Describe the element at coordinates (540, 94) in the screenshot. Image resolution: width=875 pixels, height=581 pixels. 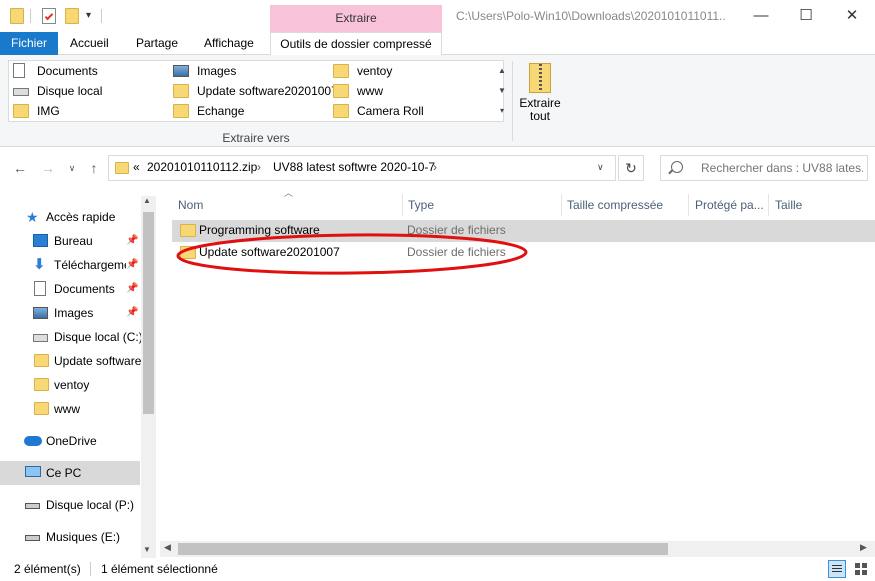
I see `extract-all-button: Extraire tout` at that location.